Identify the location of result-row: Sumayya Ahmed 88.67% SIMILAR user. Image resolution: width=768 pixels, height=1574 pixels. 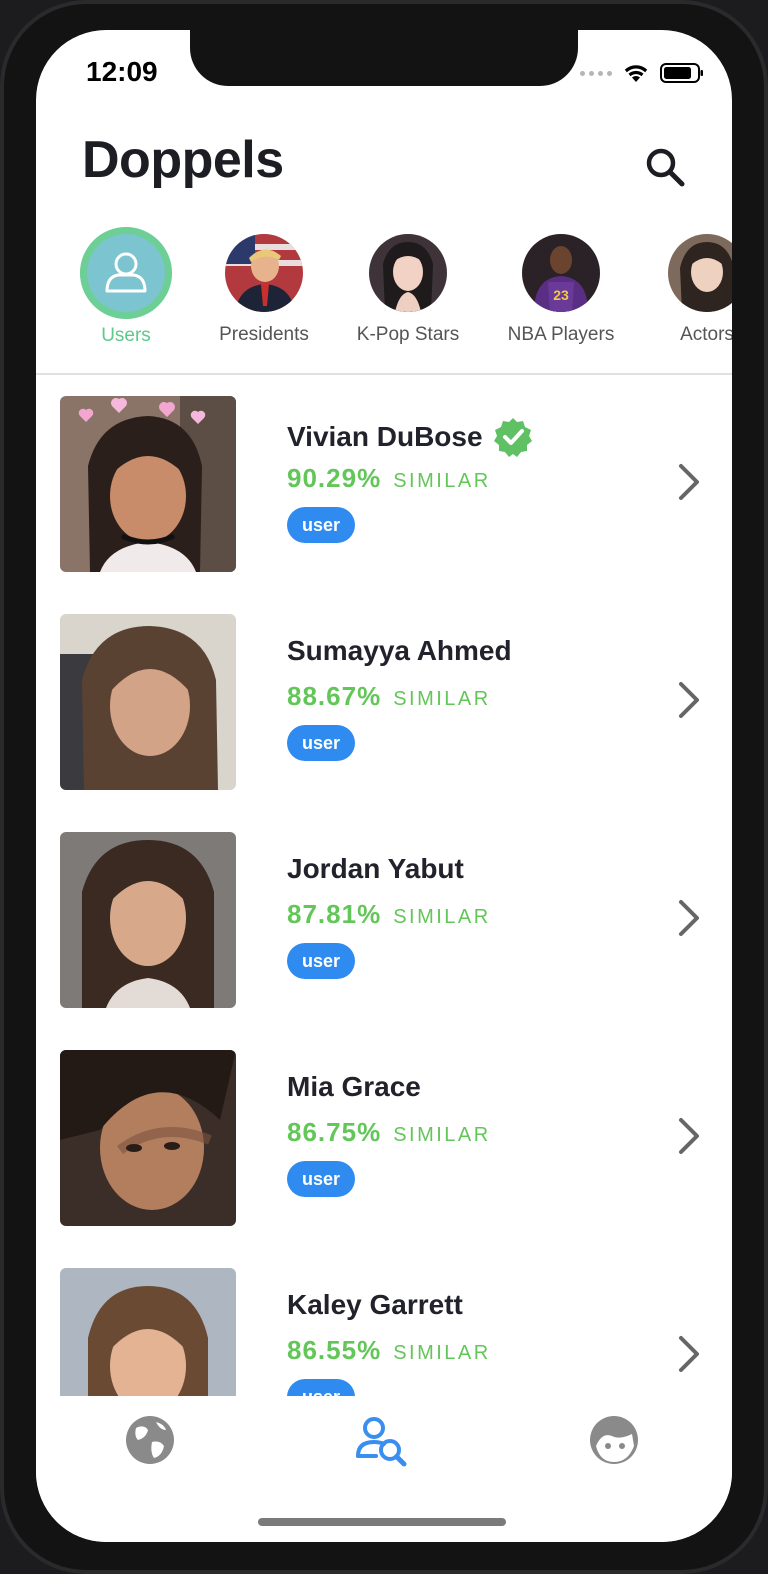
(384, 702).